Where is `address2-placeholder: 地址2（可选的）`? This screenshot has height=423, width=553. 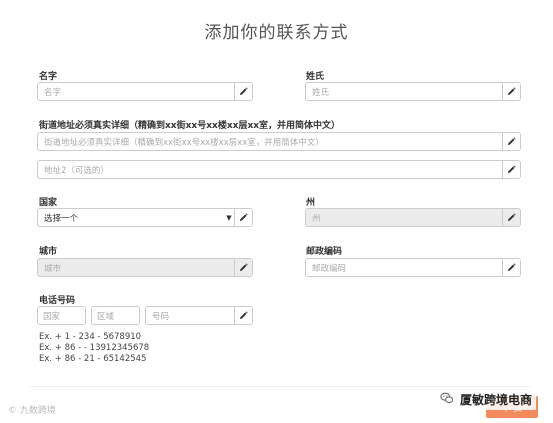 address2-placeholder: 地址2（可选的） is located at coordinates (270, 169).